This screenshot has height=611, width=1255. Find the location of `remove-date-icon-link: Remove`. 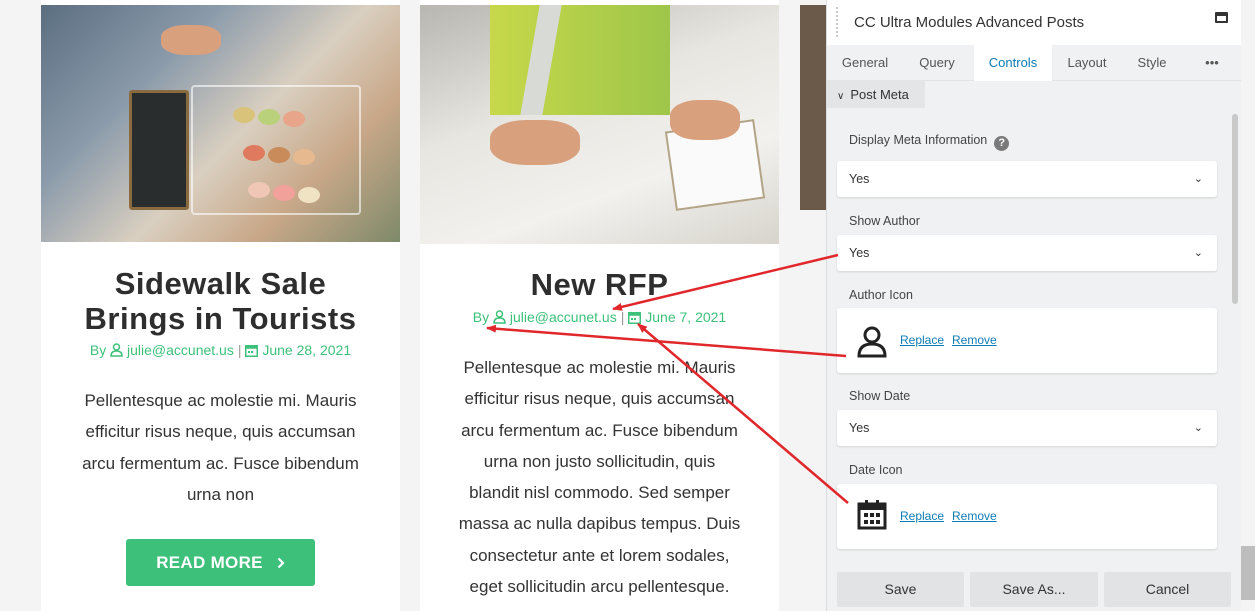

remove-date-icon-link: Remove is located at coordinates (974, 516).